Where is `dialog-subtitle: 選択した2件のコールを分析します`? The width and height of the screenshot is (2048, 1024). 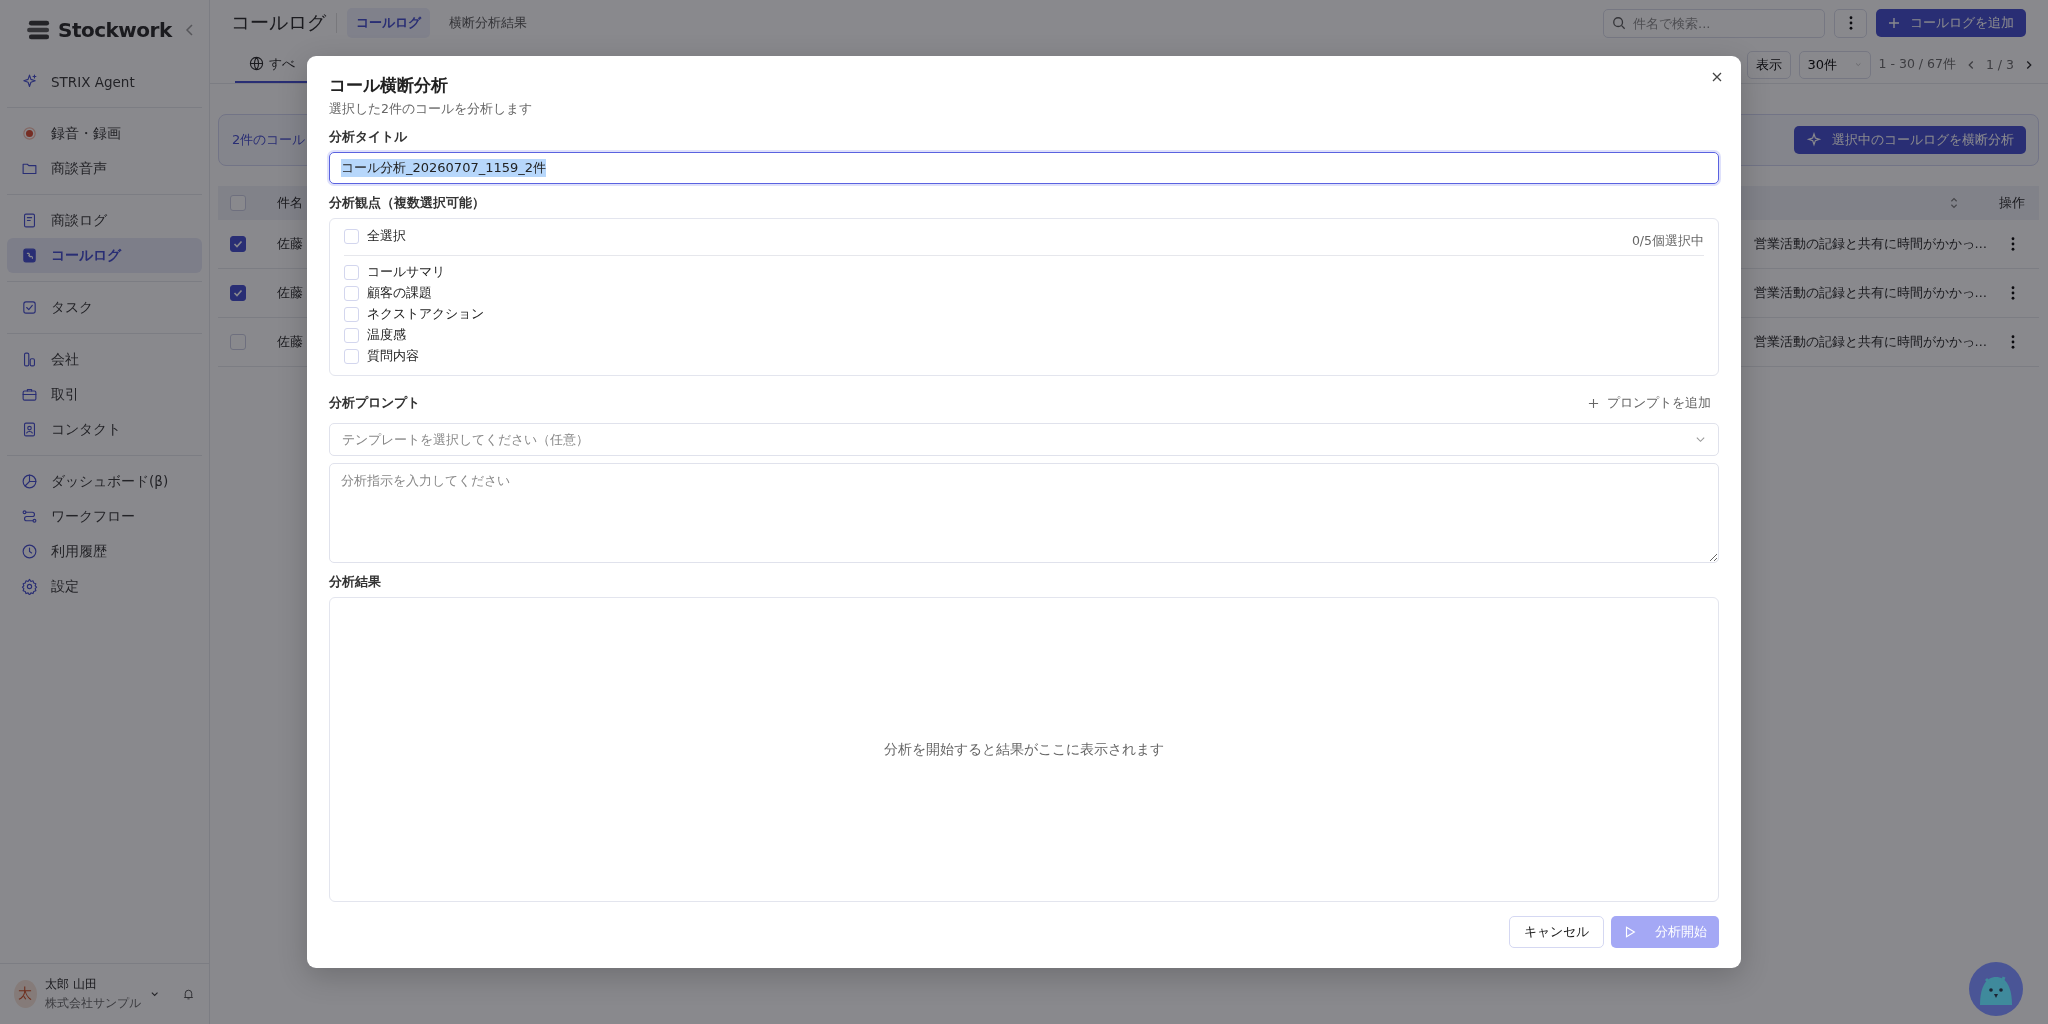
dialog-subtitle: 選択した2件のコールを分析します is located at coordinates (430, 109).